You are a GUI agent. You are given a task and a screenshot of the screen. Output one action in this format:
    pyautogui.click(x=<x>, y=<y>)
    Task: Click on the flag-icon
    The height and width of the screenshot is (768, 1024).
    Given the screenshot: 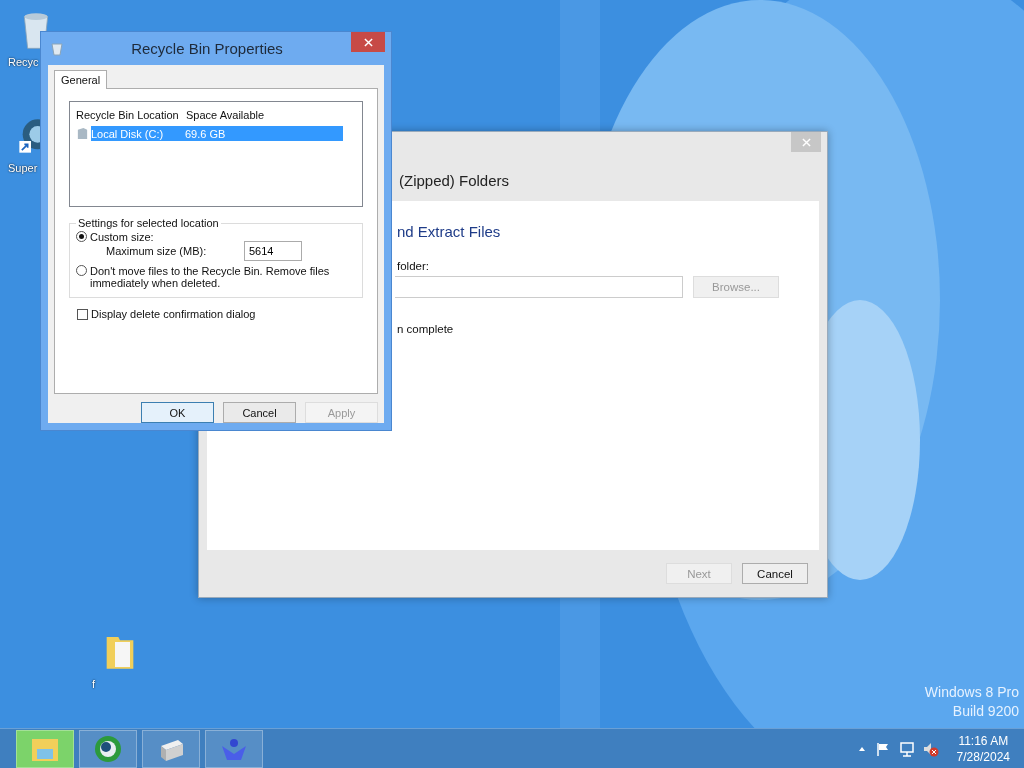 What is the action you would take?
    pyautogui.click(x=882, y=748)
    